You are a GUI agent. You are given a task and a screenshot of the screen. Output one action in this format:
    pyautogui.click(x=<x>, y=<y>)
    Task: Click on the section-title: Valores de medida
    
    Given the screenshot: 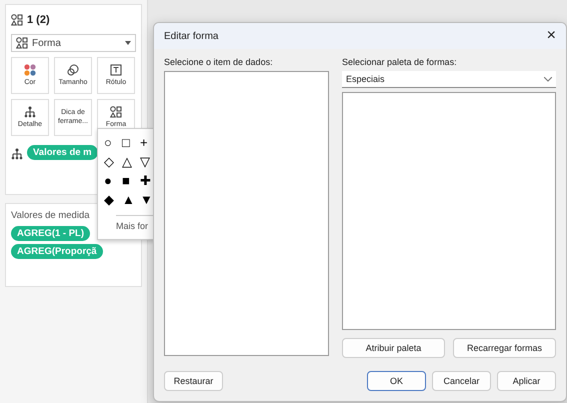 What is the action you would take?
    pyautogui.click(x=51, y=215)
    